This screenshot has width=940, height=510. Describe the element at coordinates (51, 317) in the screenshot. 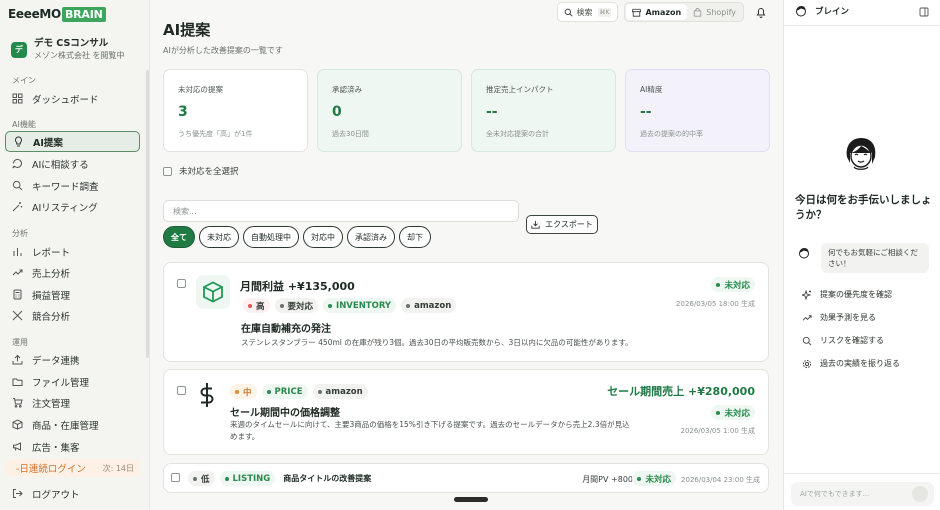

I see `sidebar-item-label: 競合分析` at that location.